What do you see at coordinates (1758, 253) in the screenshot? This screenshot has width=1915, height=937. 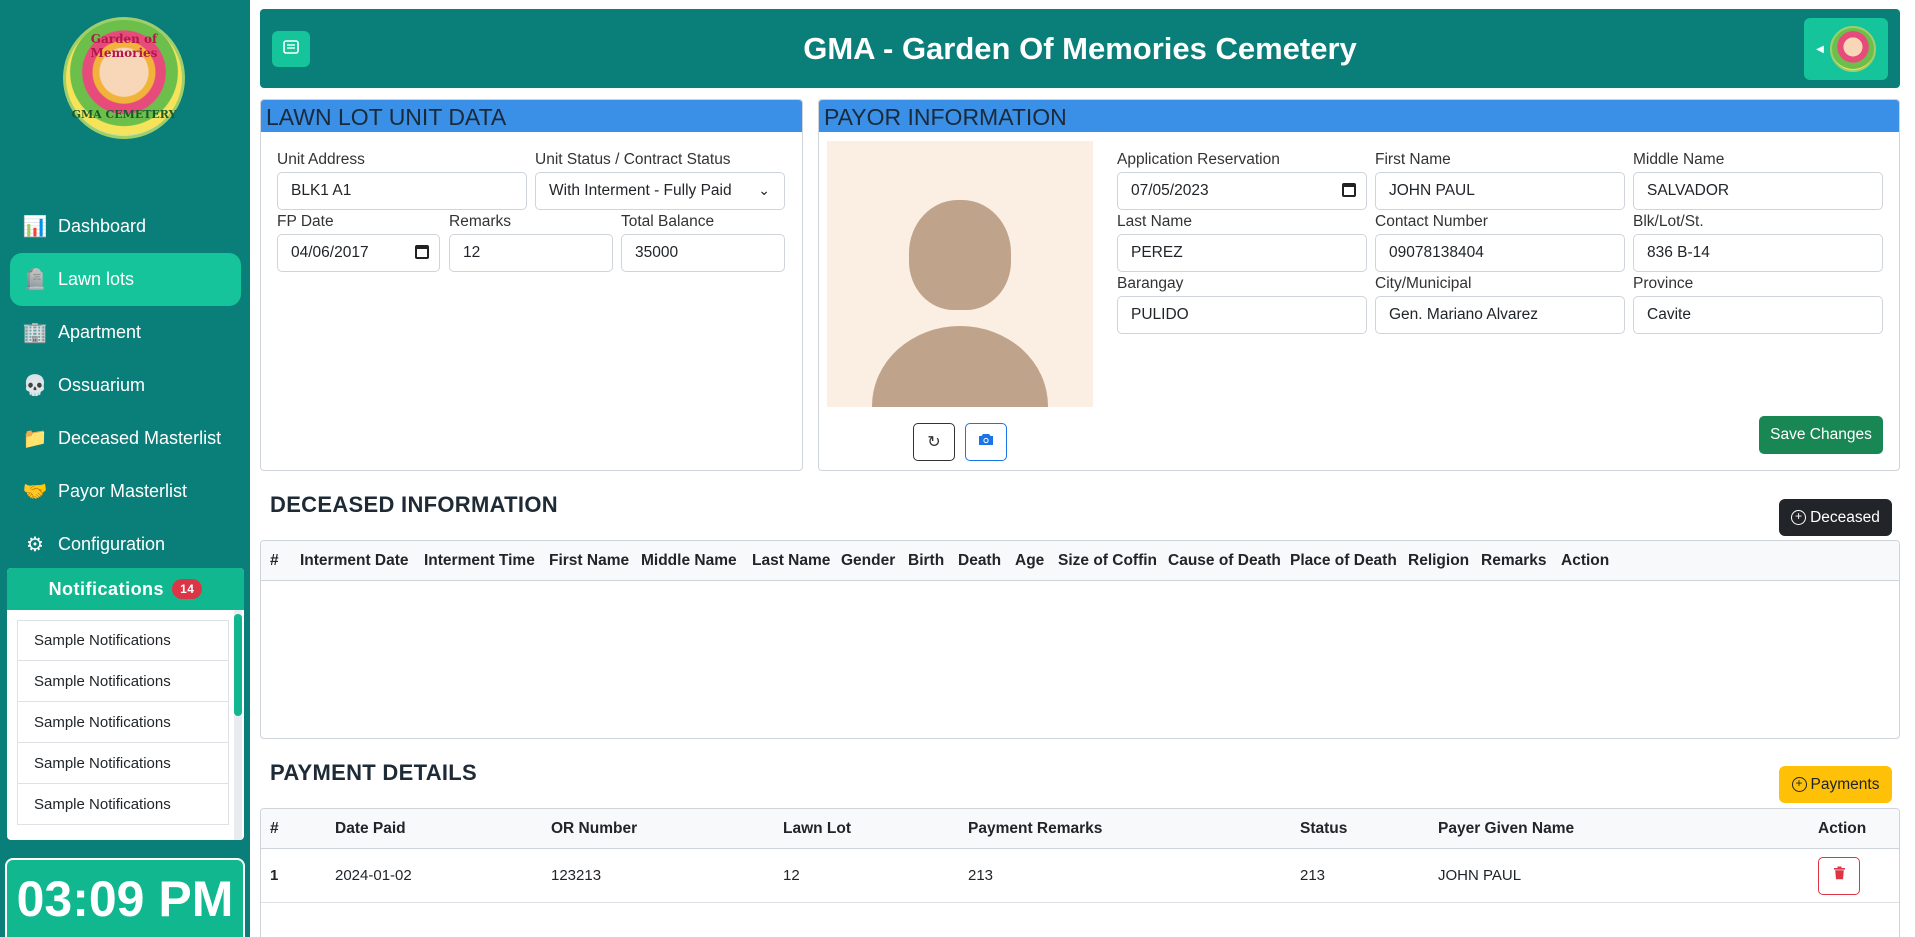 I see `blk-lot-input: 836 B-14` at bounding box center [1758, 253].